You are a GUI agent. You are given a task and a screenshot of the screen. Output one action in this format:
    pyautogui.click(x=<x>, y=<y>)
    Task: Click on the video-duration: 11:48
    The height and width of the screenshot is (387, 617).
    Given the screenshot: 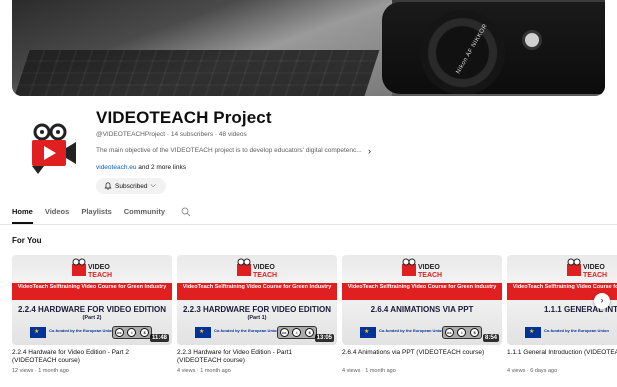 What is the action you would take?
    pyautogui.click(x=159, y=338)
    